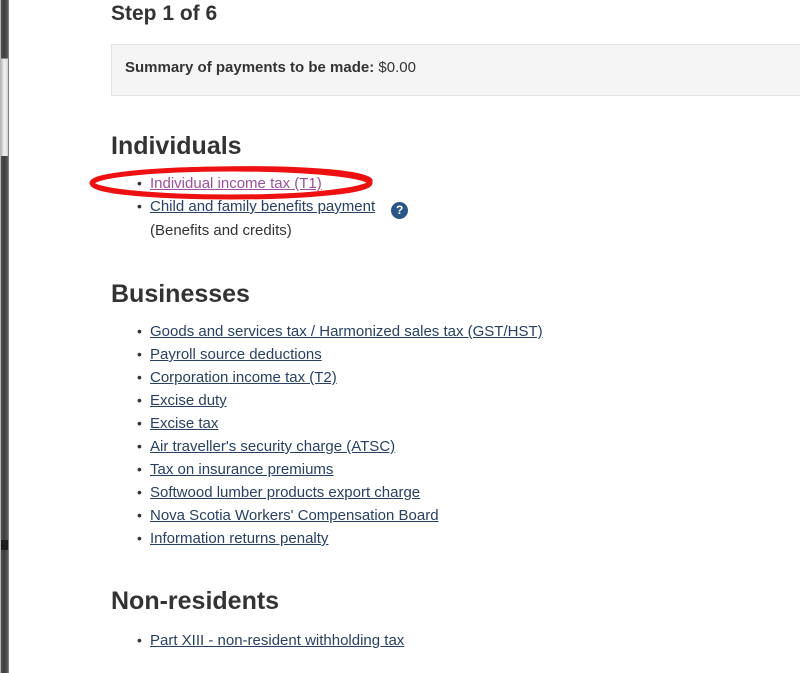 This screenshot has height=673, width=800. Describe the element at coordinates (236, 354) in the screenshot. I see `link-payroll-source-deductions: Payroll source deductions` at that location.